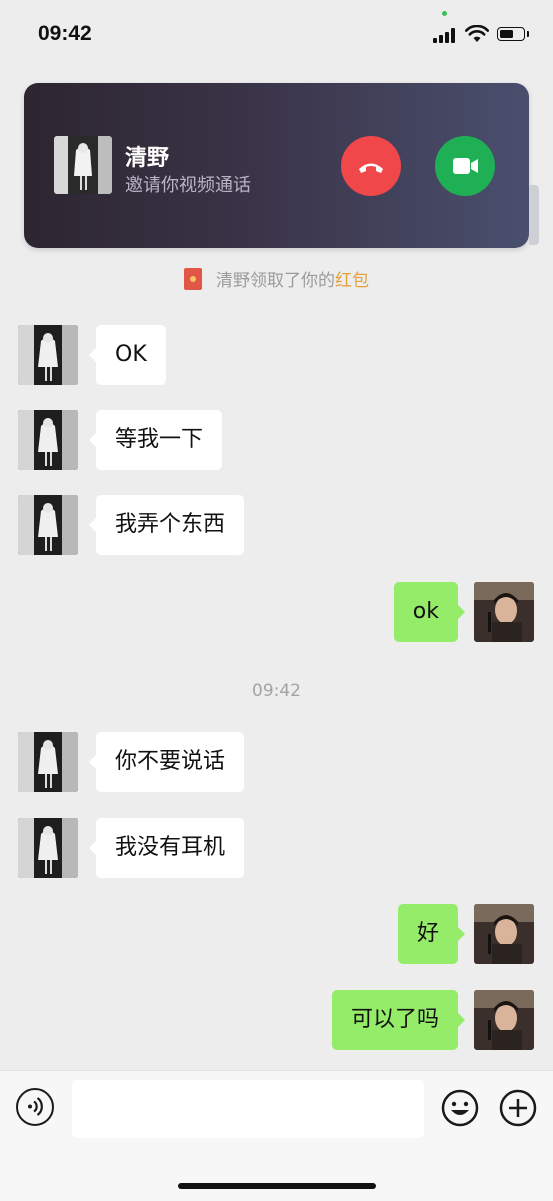  Describe the element at coordinates (65, 33) in the screenshot. I see `status-time: 09:42` at that location.